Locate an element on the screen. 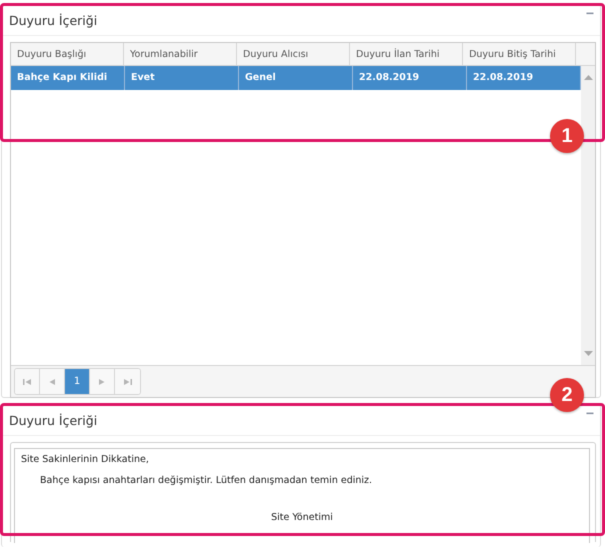 This screenshot has width=605, height=547. scroll-up-icon is located at coordinates (588, 77).